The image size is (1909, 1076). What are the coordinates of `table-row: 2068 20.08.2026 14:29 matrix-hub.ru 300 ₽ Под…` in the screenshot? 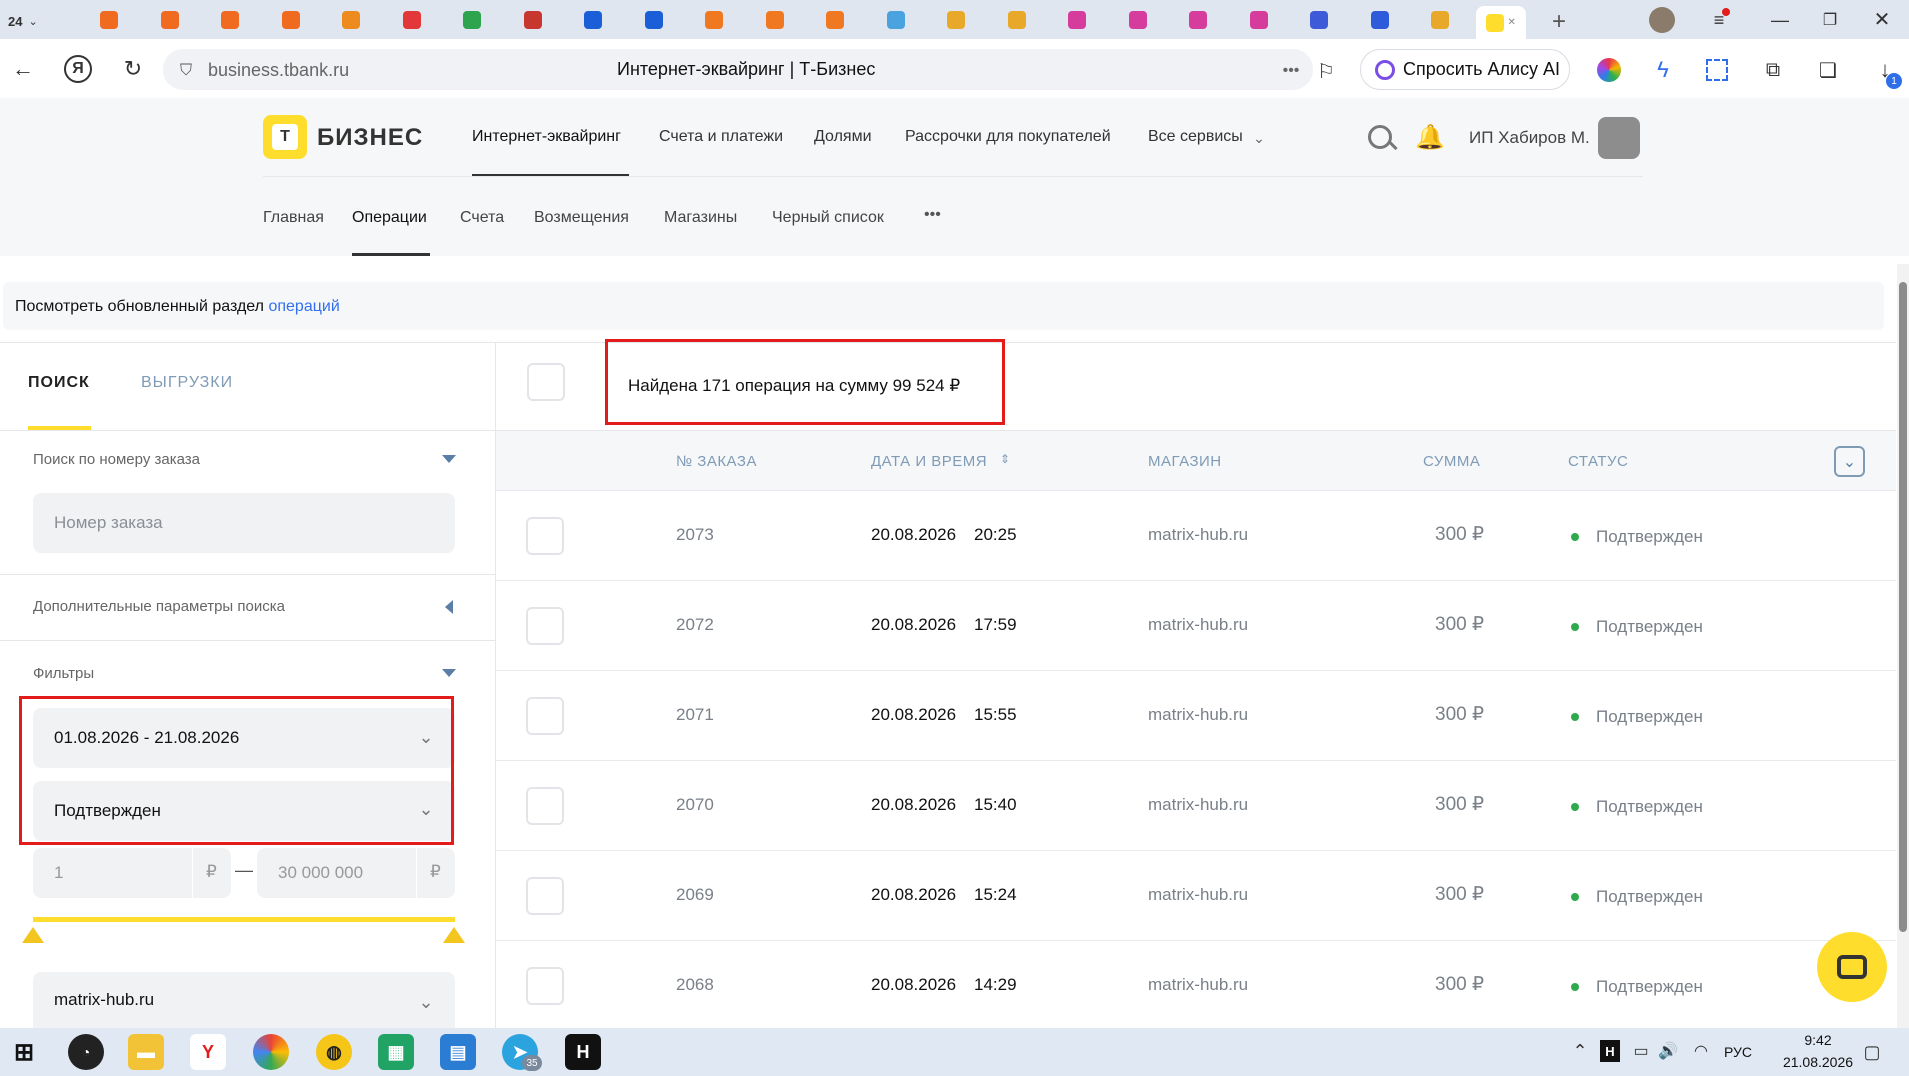 It's located at (1196, 986).